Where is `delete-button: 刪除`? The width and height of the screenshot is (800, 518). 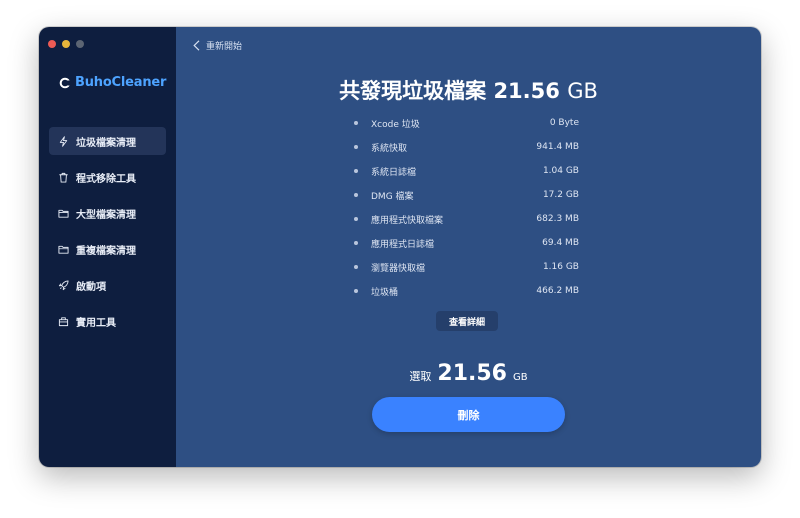 delete-button: 刪除 is located at coordinates (468, 414).